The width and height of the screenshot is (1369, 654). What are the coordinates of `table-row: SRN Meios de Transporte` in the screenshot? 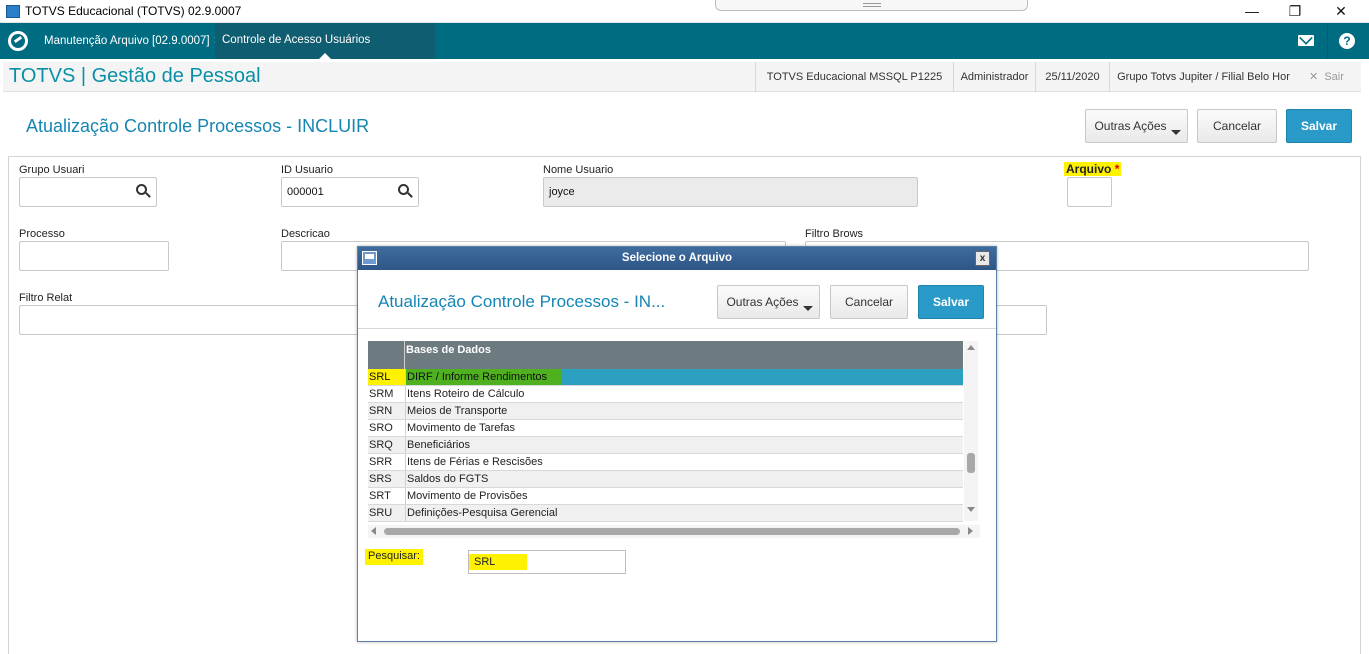 It's located at (665, 411).